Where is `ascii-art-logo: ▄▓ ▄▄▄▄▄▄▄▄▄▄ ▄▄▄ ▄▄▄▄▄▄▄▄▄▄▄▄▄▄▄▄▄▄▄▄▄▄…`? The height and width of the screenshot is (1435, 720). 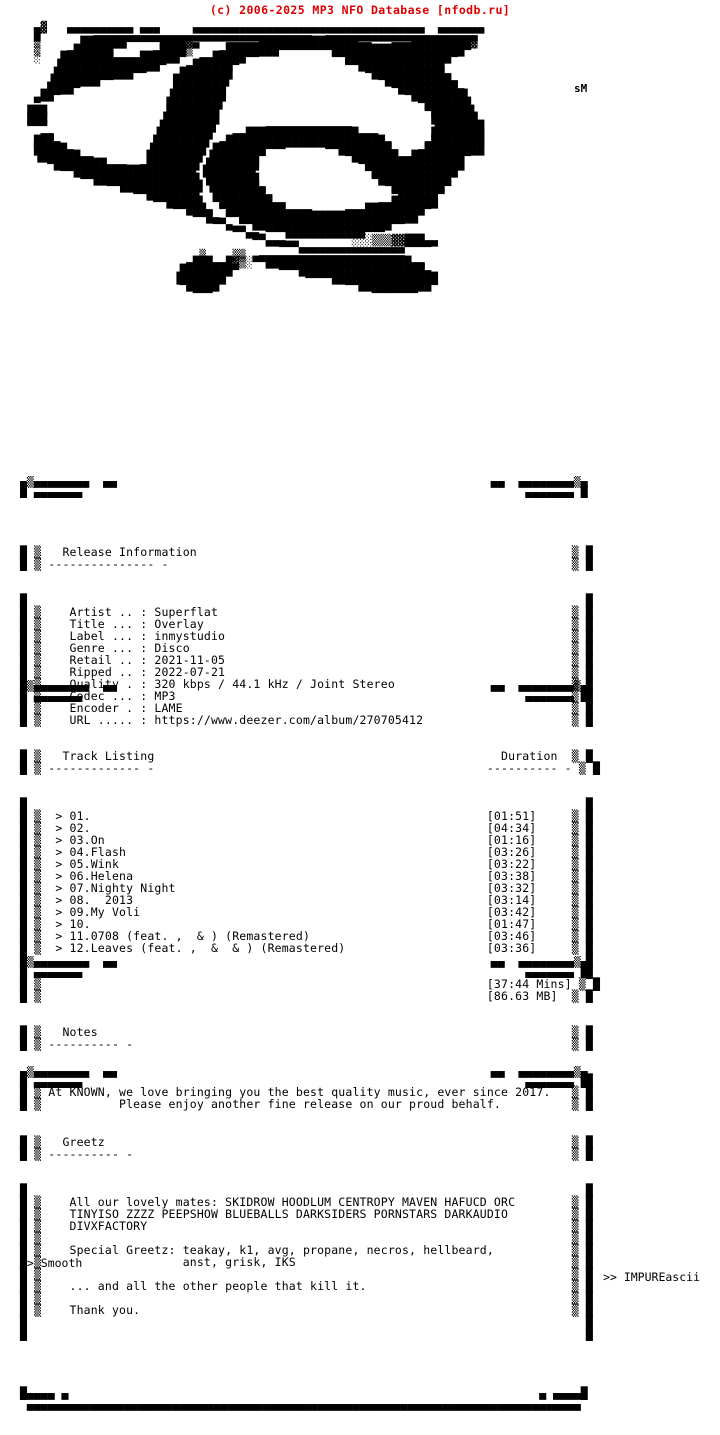 ascii-art-logo: ▄▓ ▄▄▄▄▄▄▄▄▄▄ ▄▄▄ ▄▄▄▄▄▄▄▄▄▄▄▄▄▄▄▄▄▄▄▄▄▄… is located at coordinates (256, 160).